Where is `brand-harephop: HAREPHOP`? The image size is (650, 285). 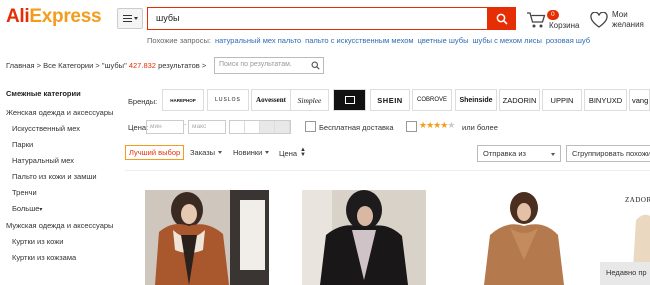
brand-harephop: HAREPHOP is located at coordinates (183, 100).